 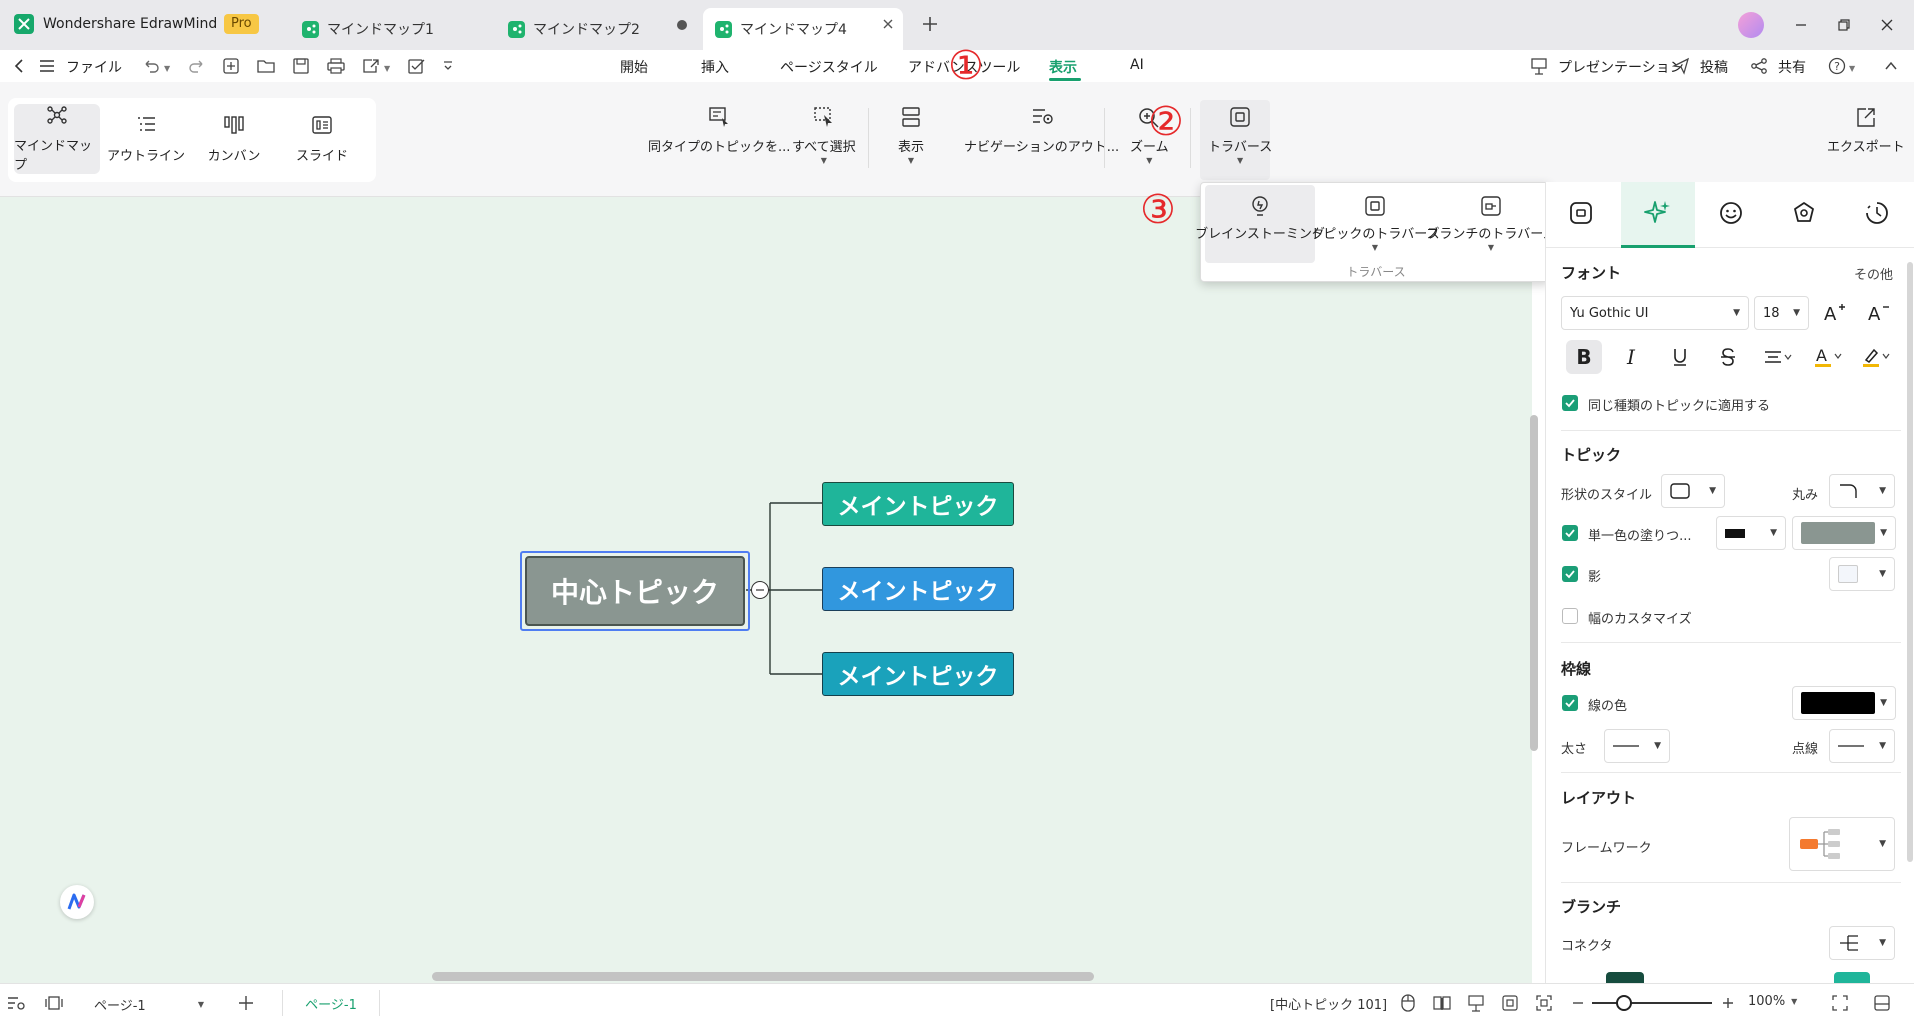 What do you see at coordinates (1852, 68) in the screenshot?
I see `help-dropdown-icon: ▼` at bounding box center [1852, 68].